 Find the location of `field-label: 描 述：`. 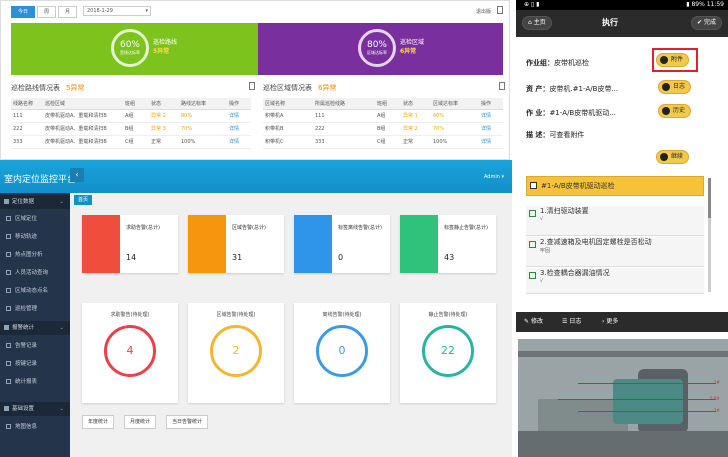

field-label: 描 述： is located at coordinates (538, 135).